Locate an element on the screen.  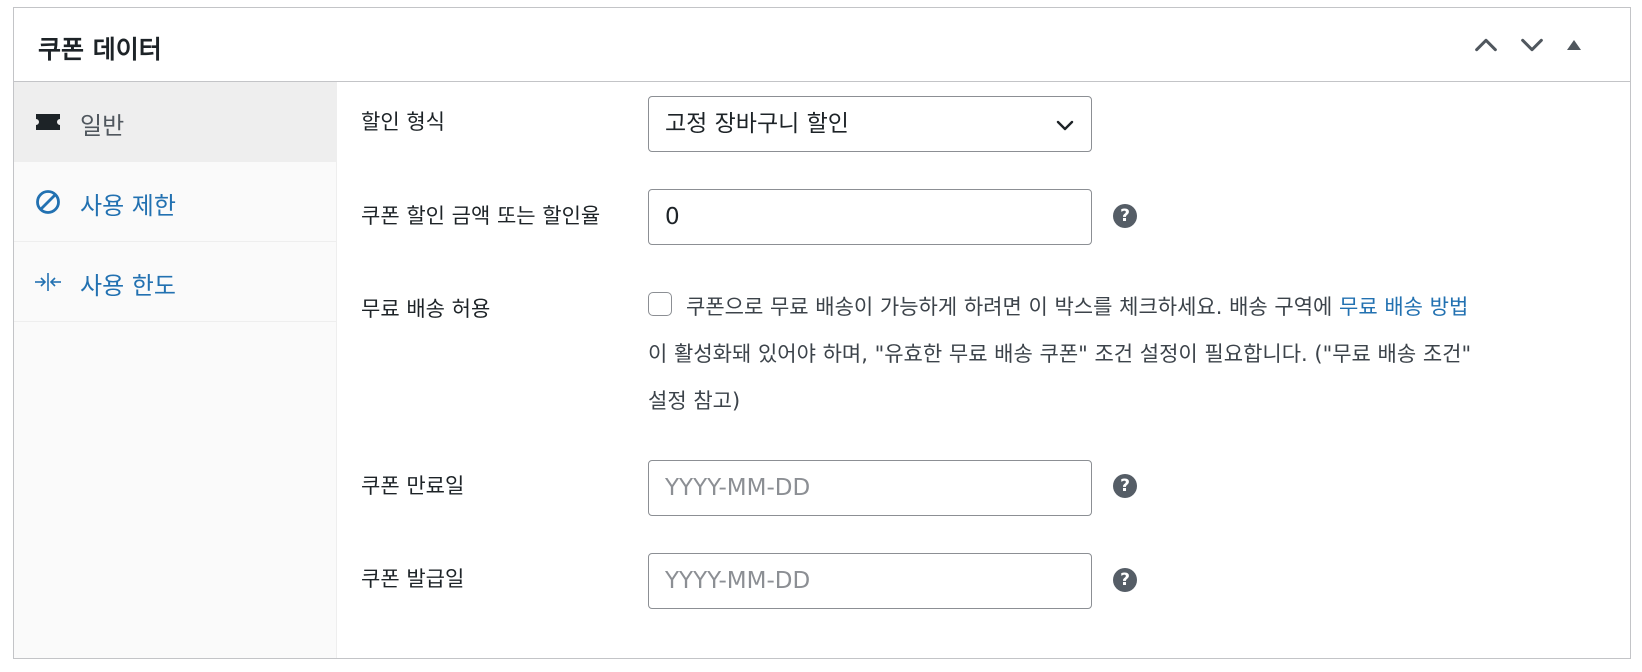
move-down-button is located at coordinates (1532, 45).